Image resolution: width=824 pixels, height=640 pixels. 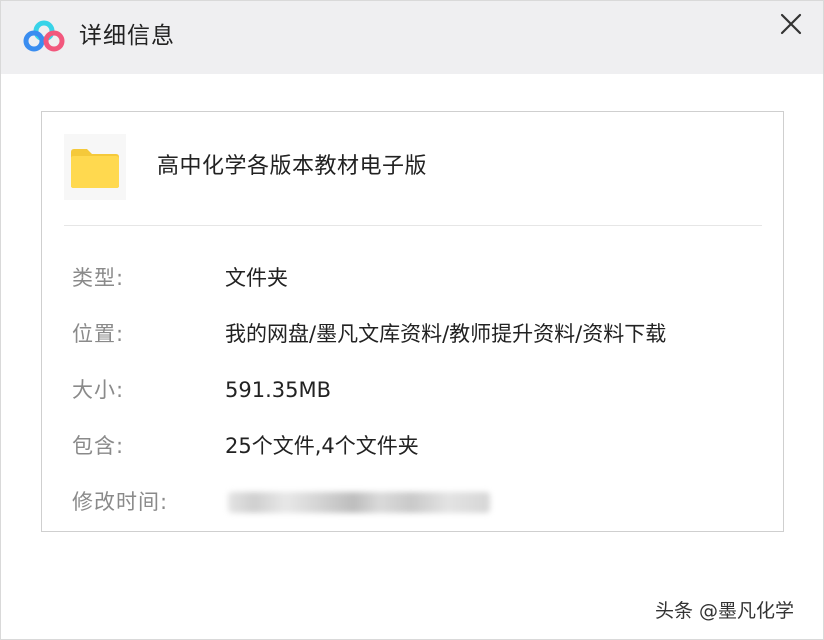 I want to click on detail-value: 25个文件,4个文件夹, so click(x=322, y=446).